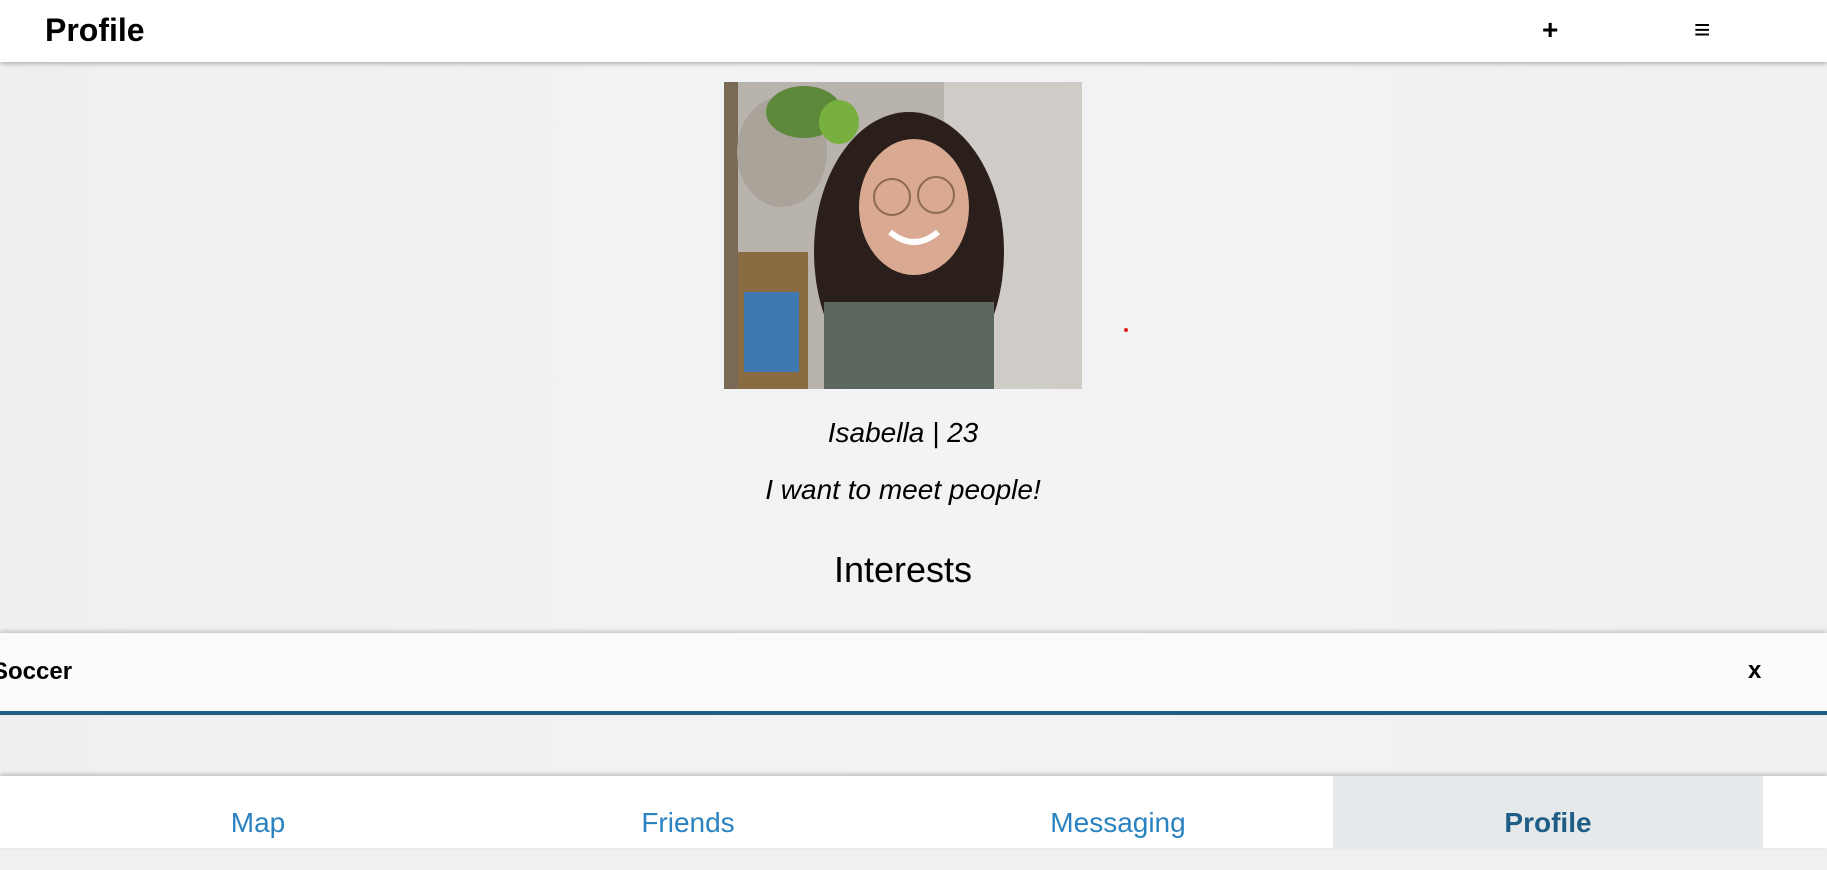 Image resolution: width=1827 pixels, height=870 pixels. I want to click on top-header: Profile + ≡, so click(913, 31).